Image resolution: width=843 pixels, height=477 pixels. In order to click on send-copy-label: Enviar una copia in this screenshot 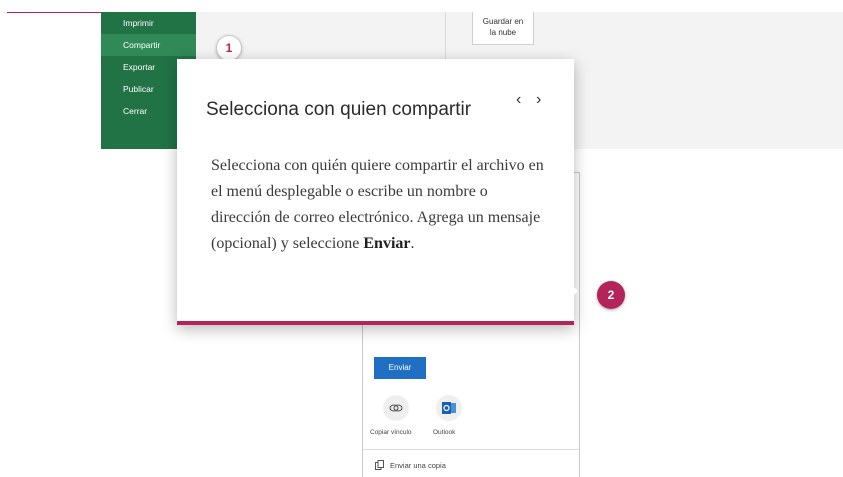, I will do `click(418, 465)`.